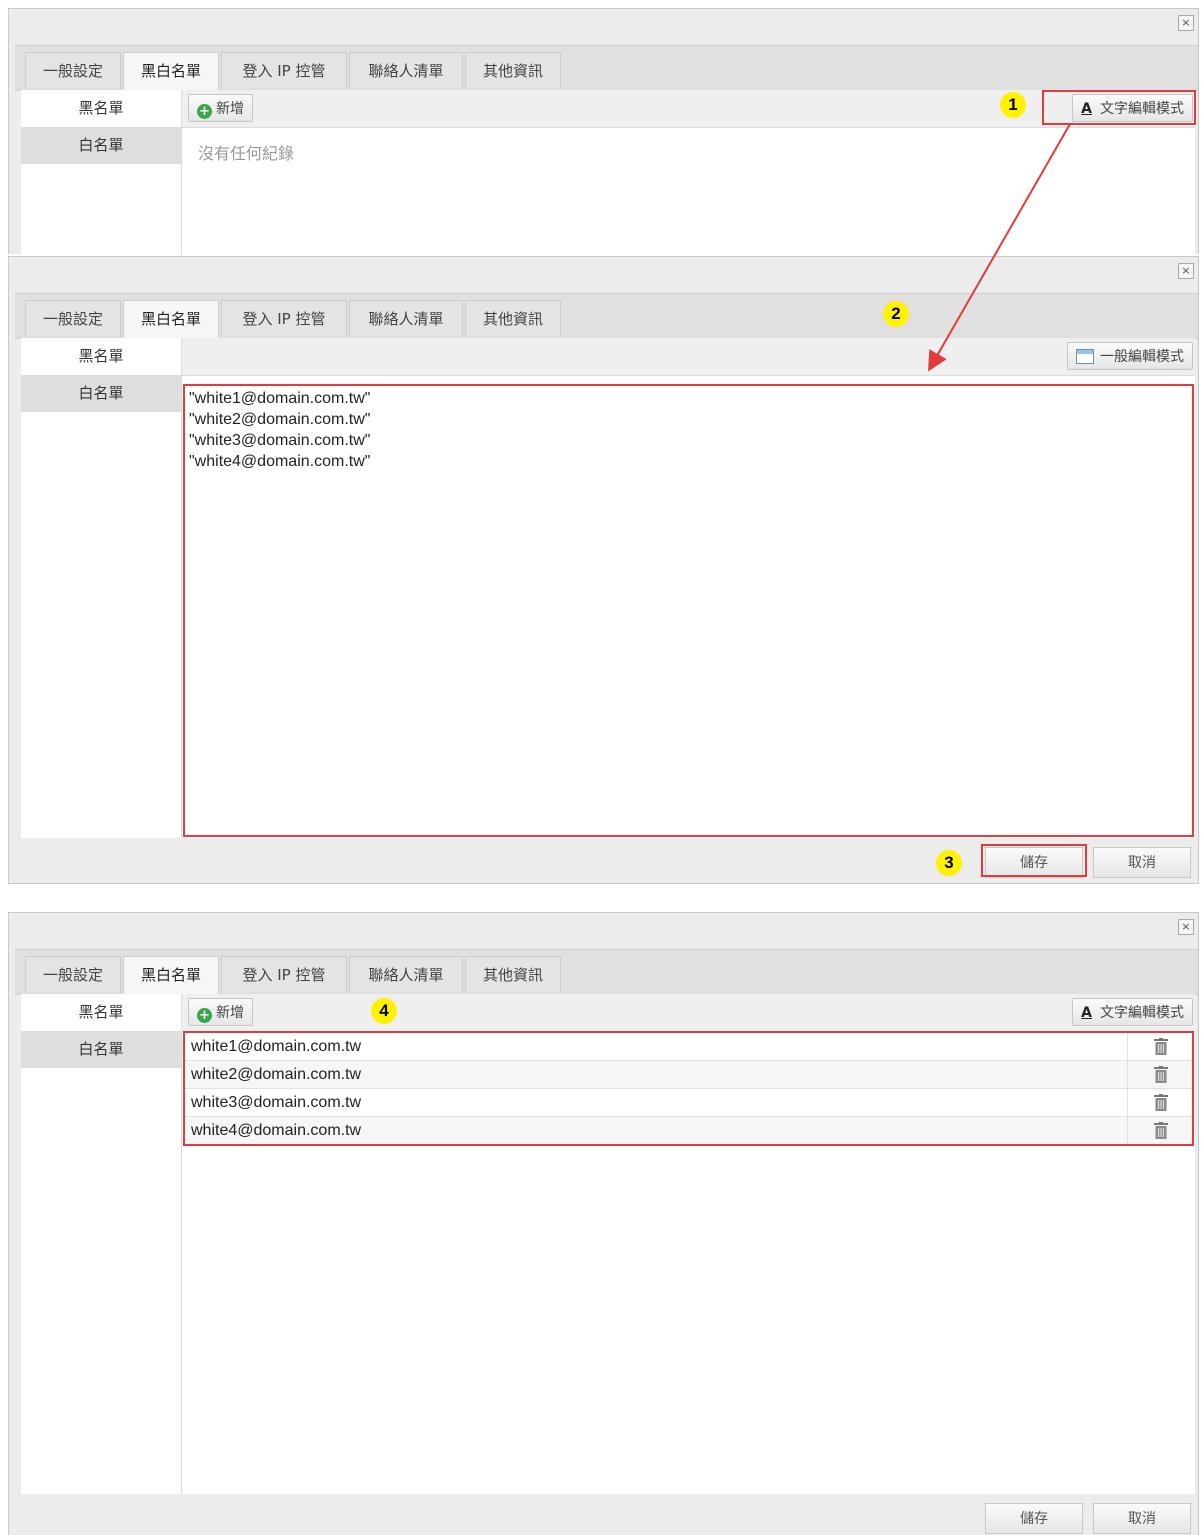  What do you see at coordinates (276, 1130) in the screenshot?
I see `email-cell: white4@domain.com.tw` at bounding box center [276, 1130].